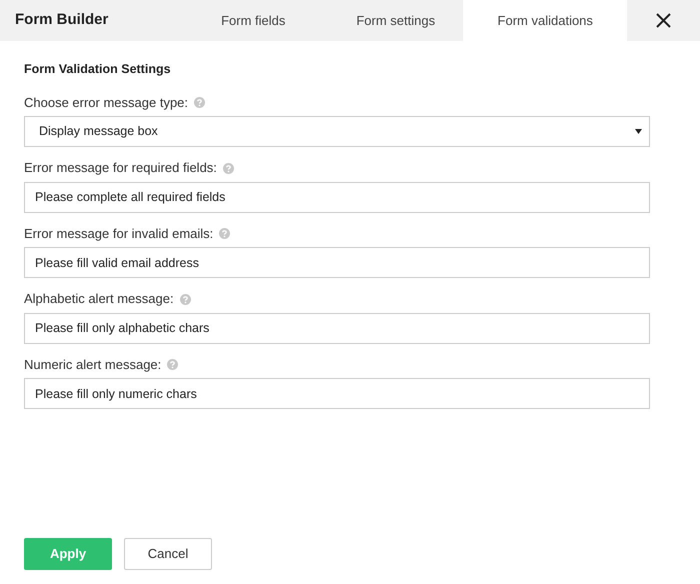 The image size is (700, 584). What do you see at coordinates (98, 69) in the screenshot?
I see `section-title: Form Validation Settings` at bounding box center [98, 69].